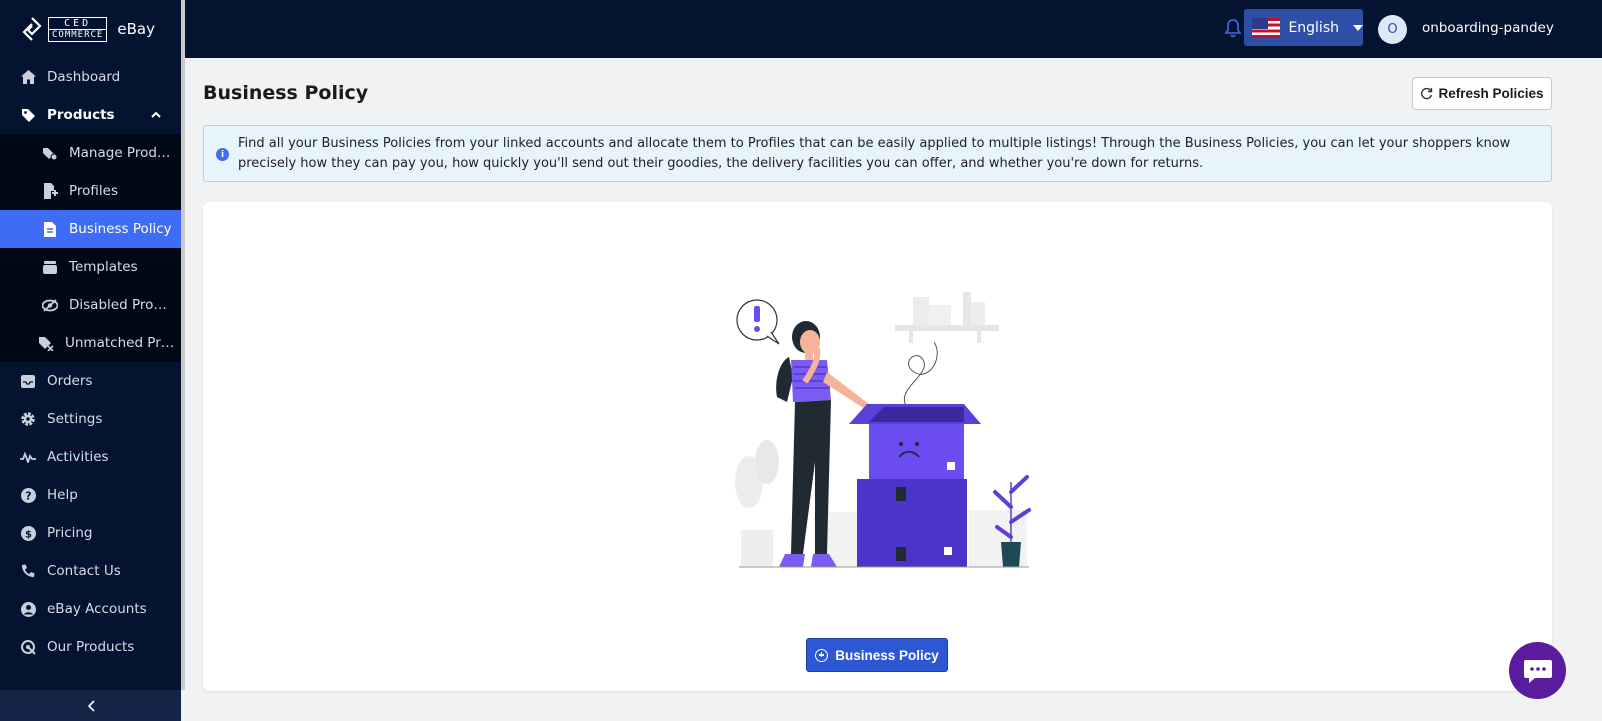  Describe the element at coordinates (75, 419) in the screenshot. I see `sidebar-item-label: Settings` at that location.